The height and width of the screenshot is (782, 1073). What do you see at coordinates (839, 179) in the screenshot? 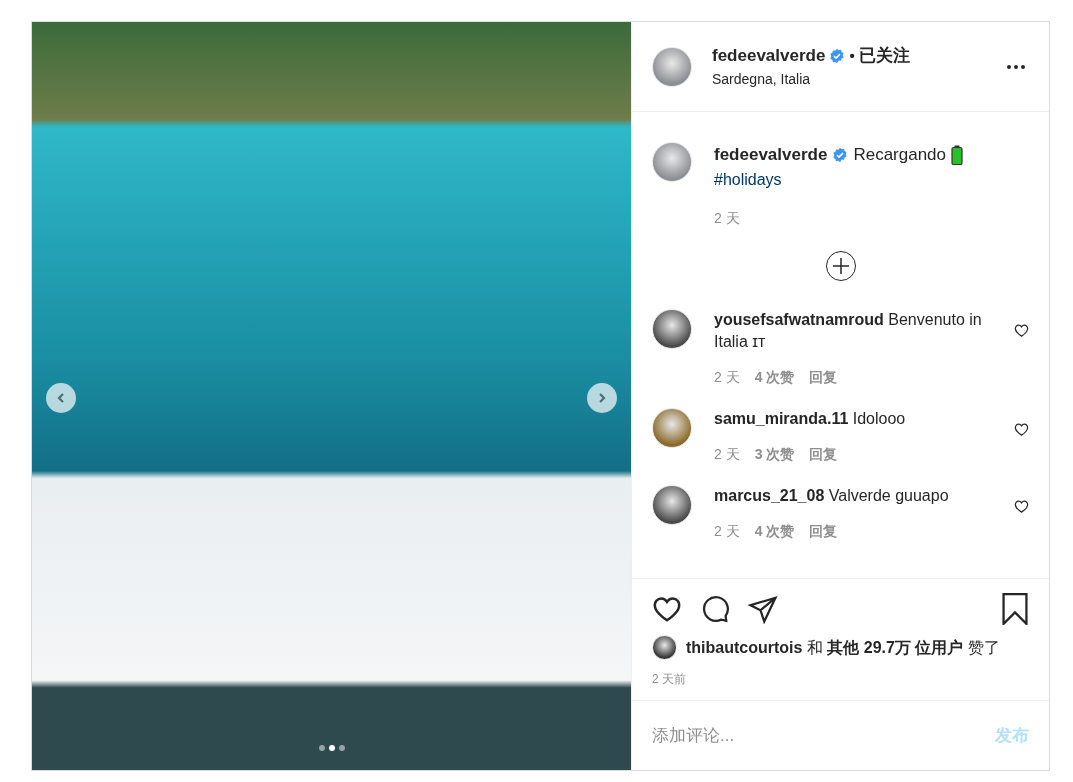
I see `hashtag-link: #holidays` at bounding box center [839, 179].